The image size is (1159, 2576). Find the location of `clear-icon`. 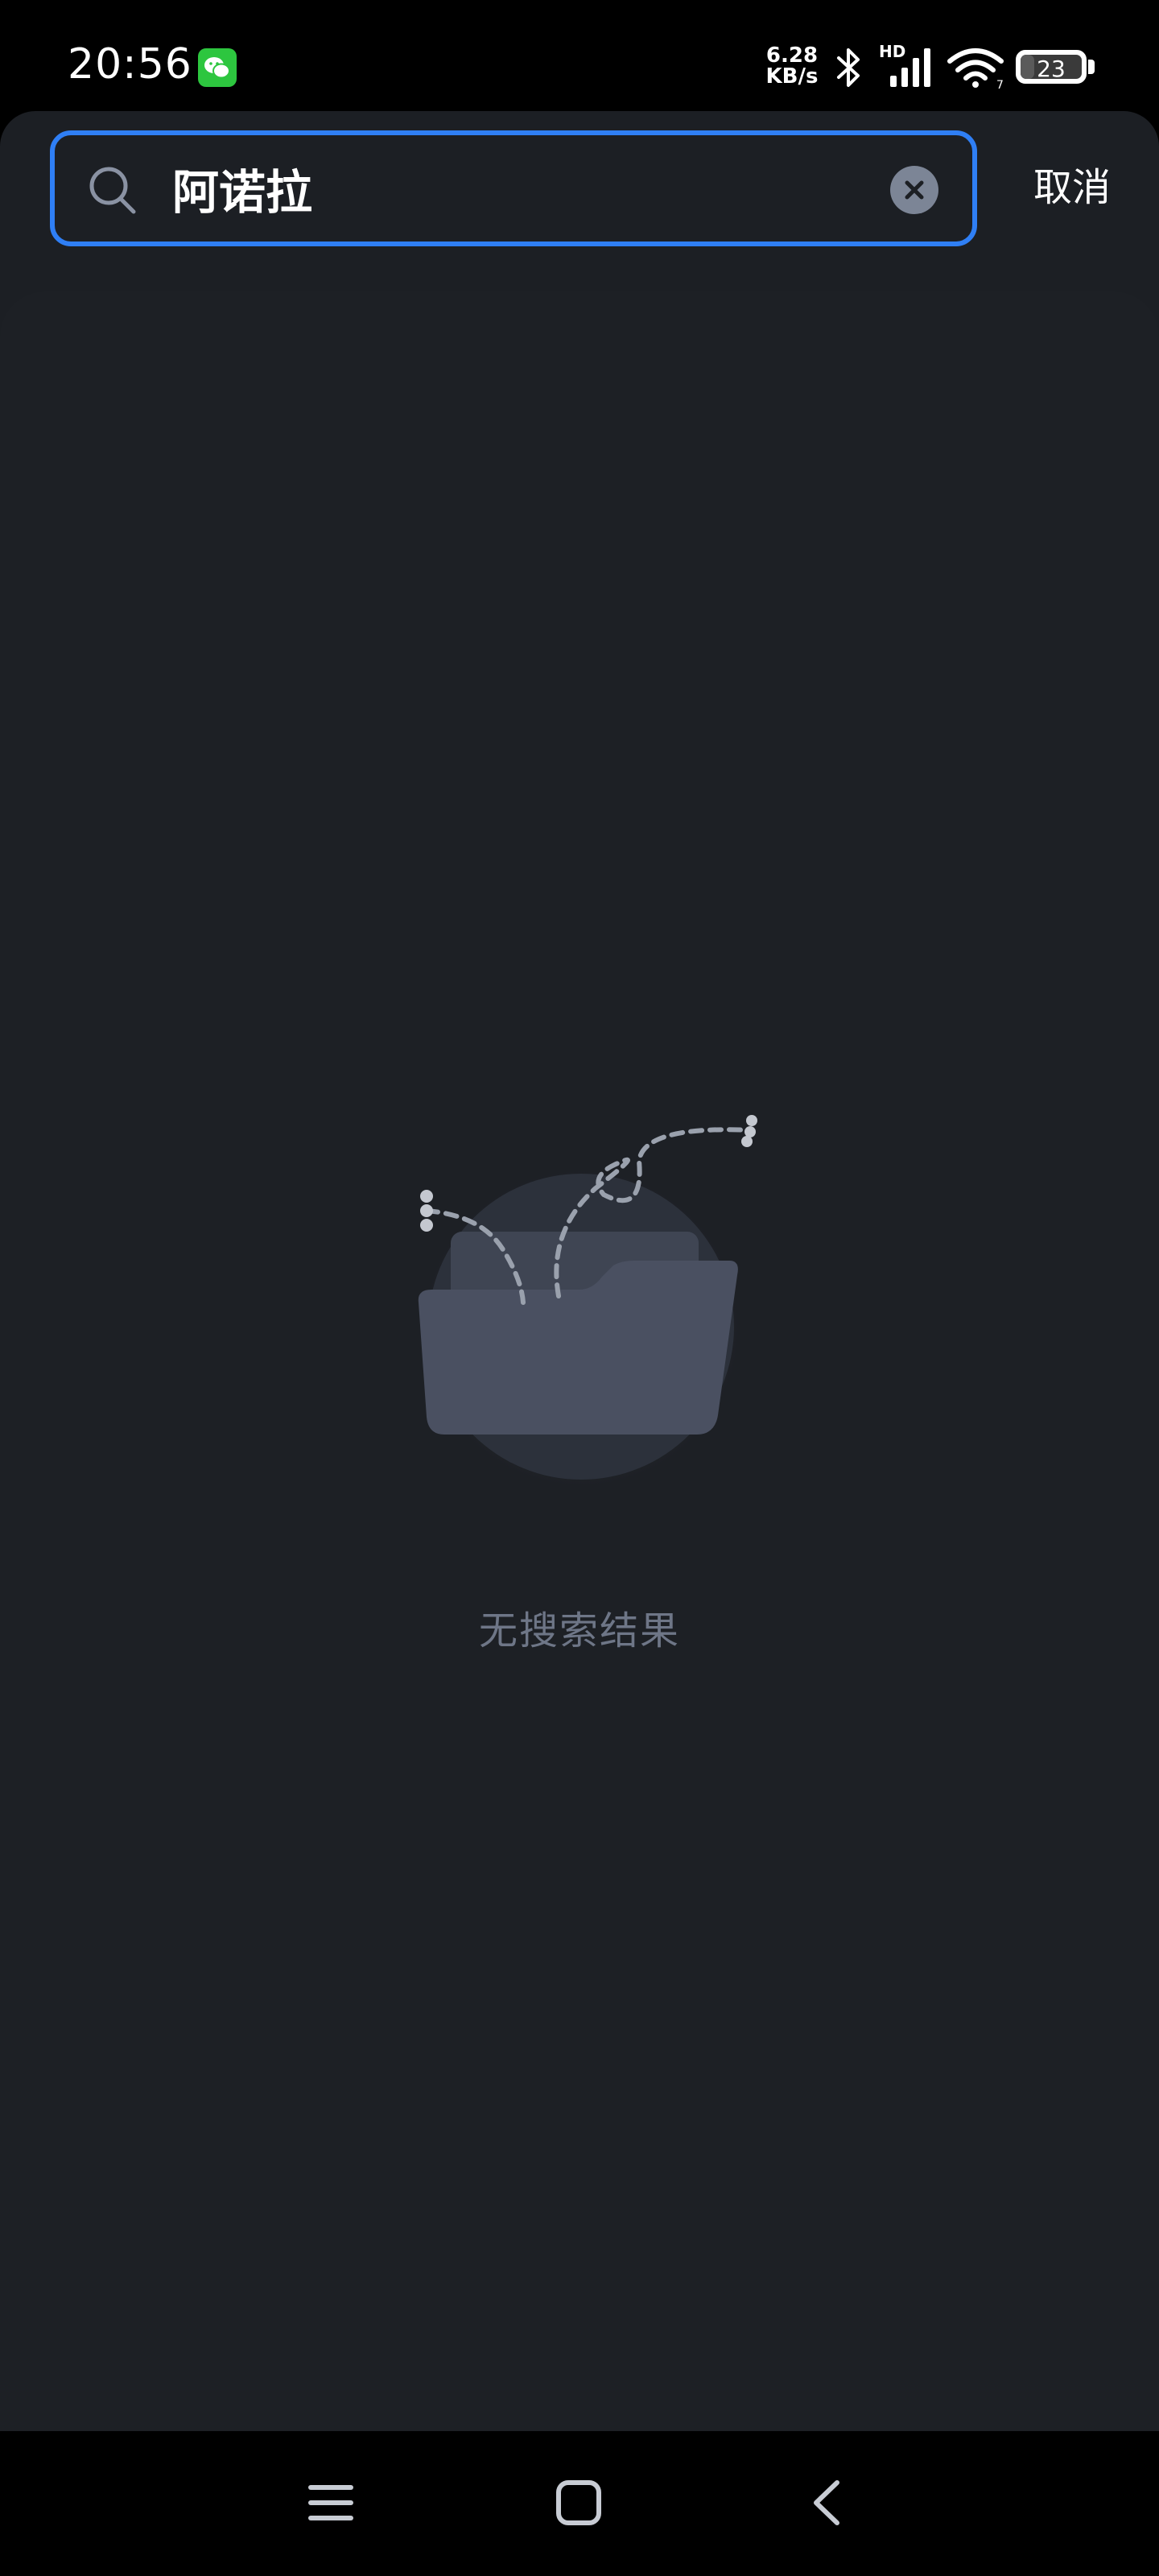

clear-icon is located at coordinates (914, 190).